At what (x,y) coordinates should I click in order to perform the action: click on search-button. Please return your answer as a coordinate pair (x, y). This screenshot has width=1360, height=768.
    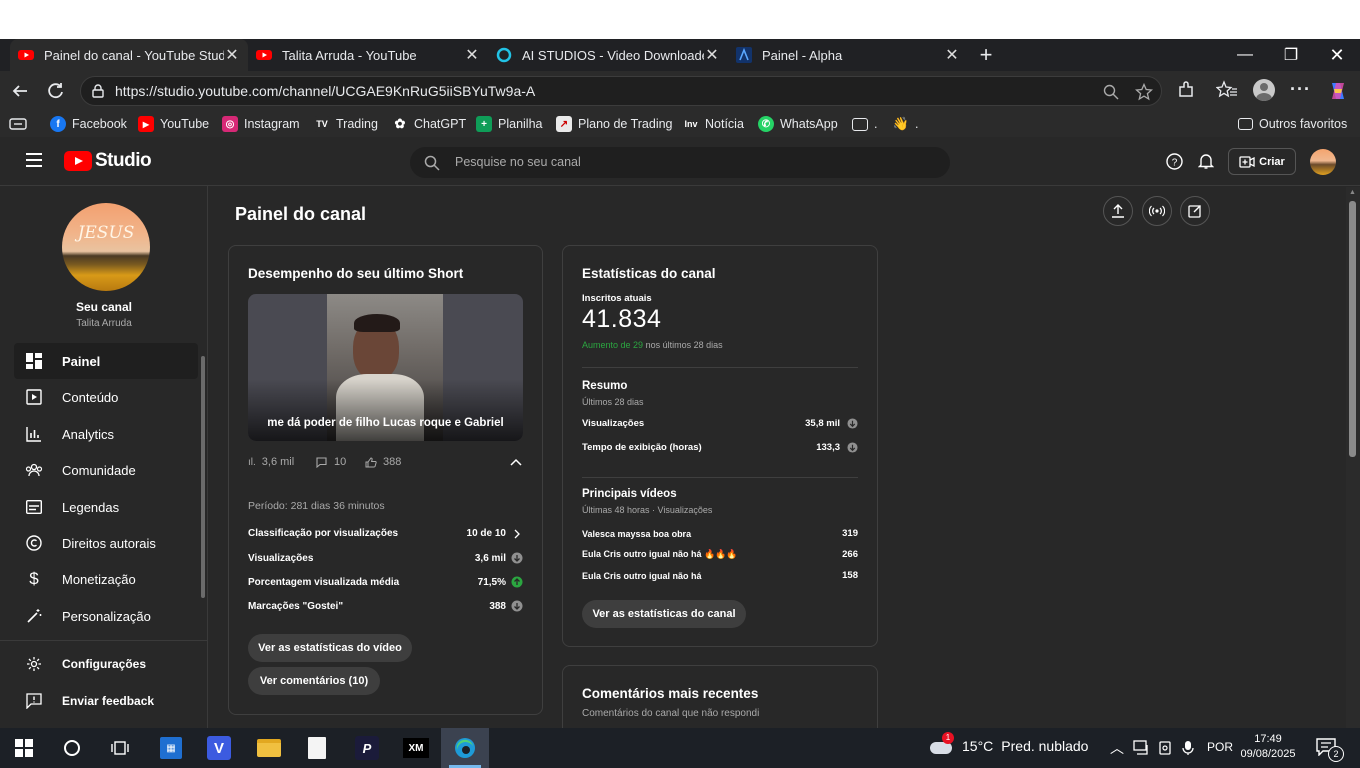
    Looking at the image, I should click on (72, 748).